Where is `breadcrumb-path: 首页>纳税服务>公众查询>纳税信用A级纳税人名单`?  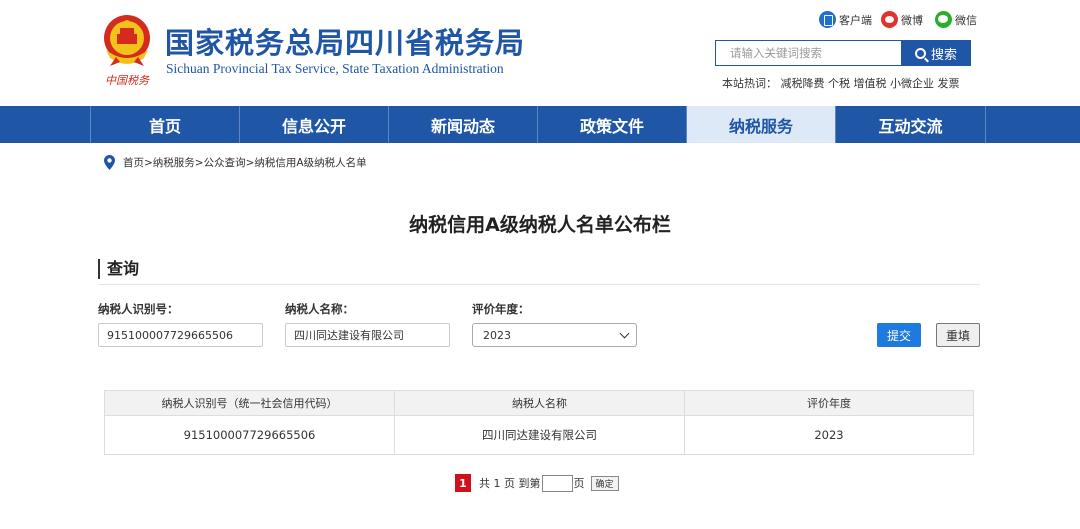 breadcrumb-path: 首页>纳税服务>公众查询>纳税信用A级纳税人名单 is located at coordinates (245, 162).